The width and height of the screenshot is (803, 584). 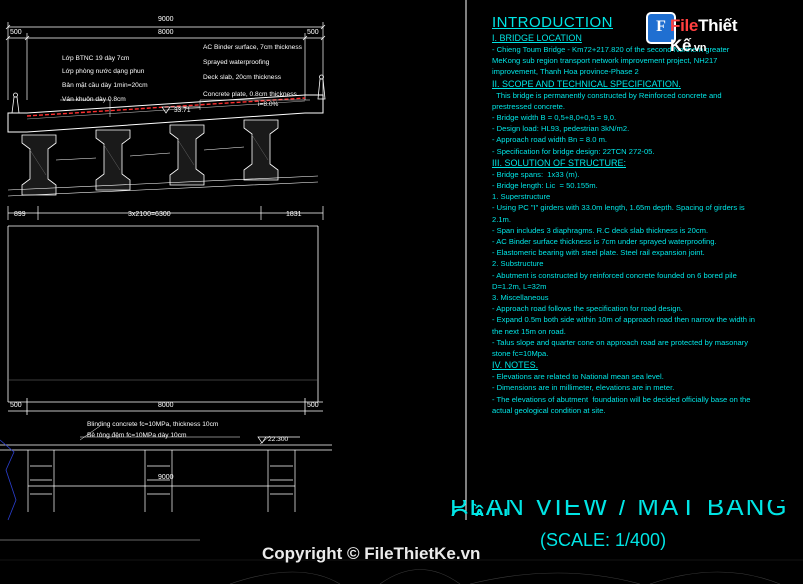 I want to click on abutment-body, so click(x=165, y=320).